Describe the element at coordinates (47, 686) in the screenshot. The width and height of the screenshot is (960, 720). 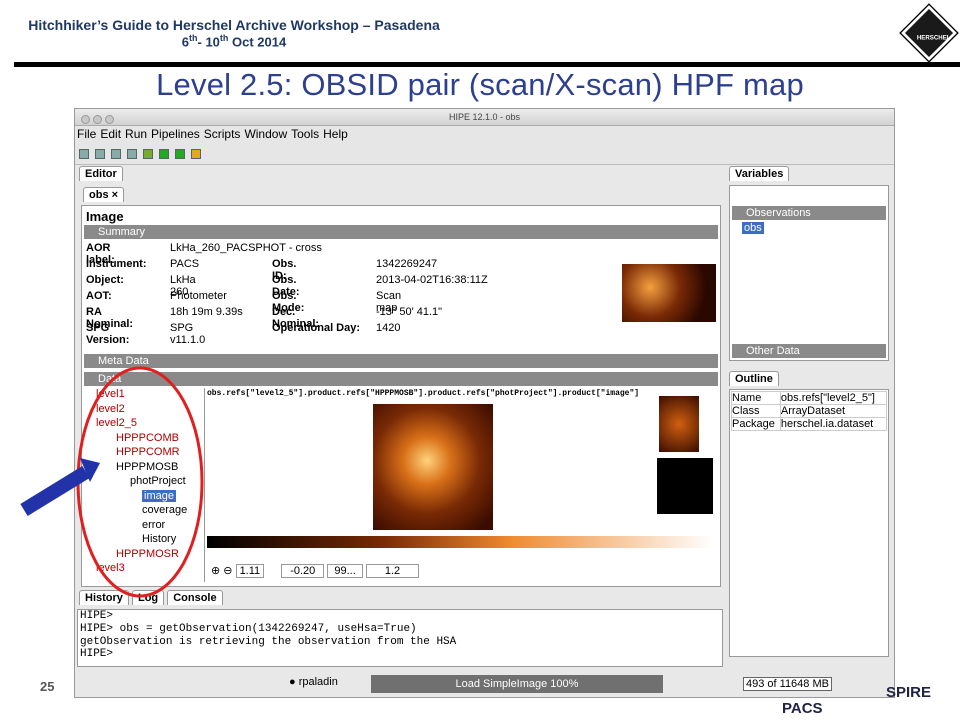
I see `page-number: 25` at that location.